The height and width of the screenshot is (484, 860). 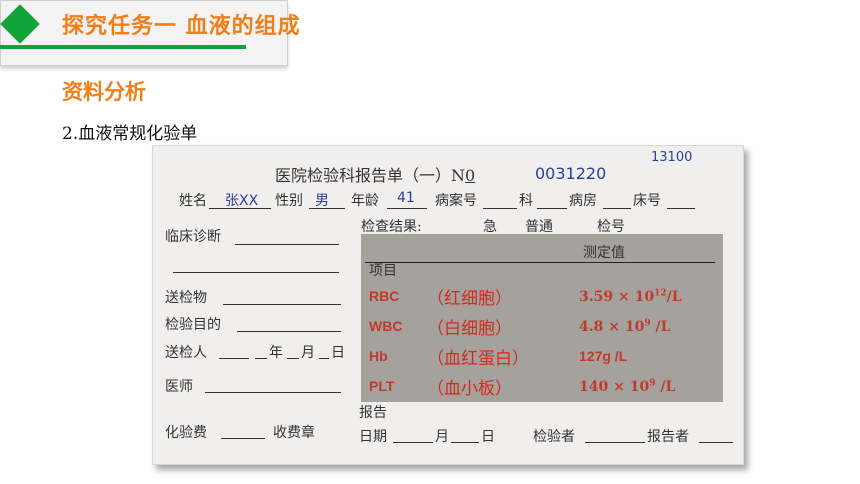 What do you see at coordinates (104, 92) in the screenshot?
I see `section-heading: 资料分析` at bounding box center [104, 92].